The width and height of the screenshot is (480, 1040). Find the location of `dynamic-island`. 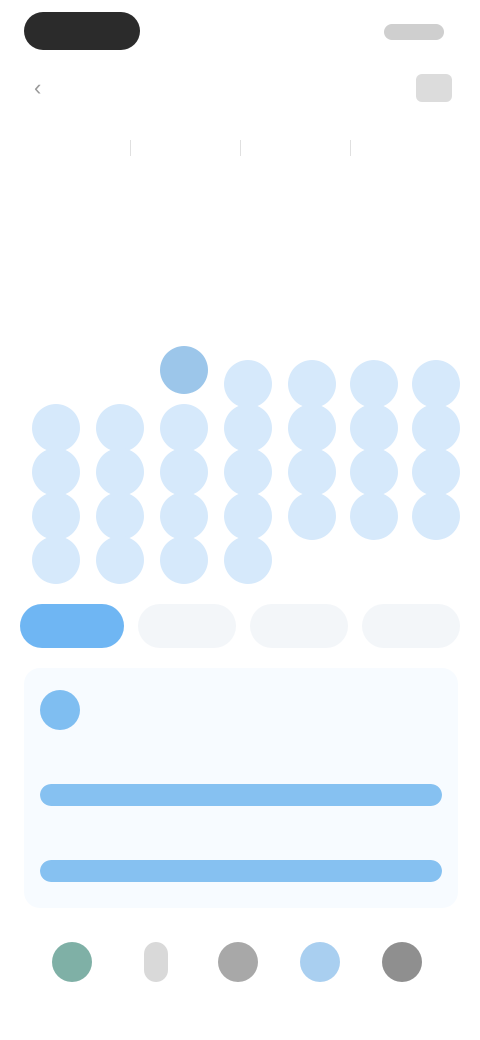

dynamic-island is located at coordinates (82, 31).